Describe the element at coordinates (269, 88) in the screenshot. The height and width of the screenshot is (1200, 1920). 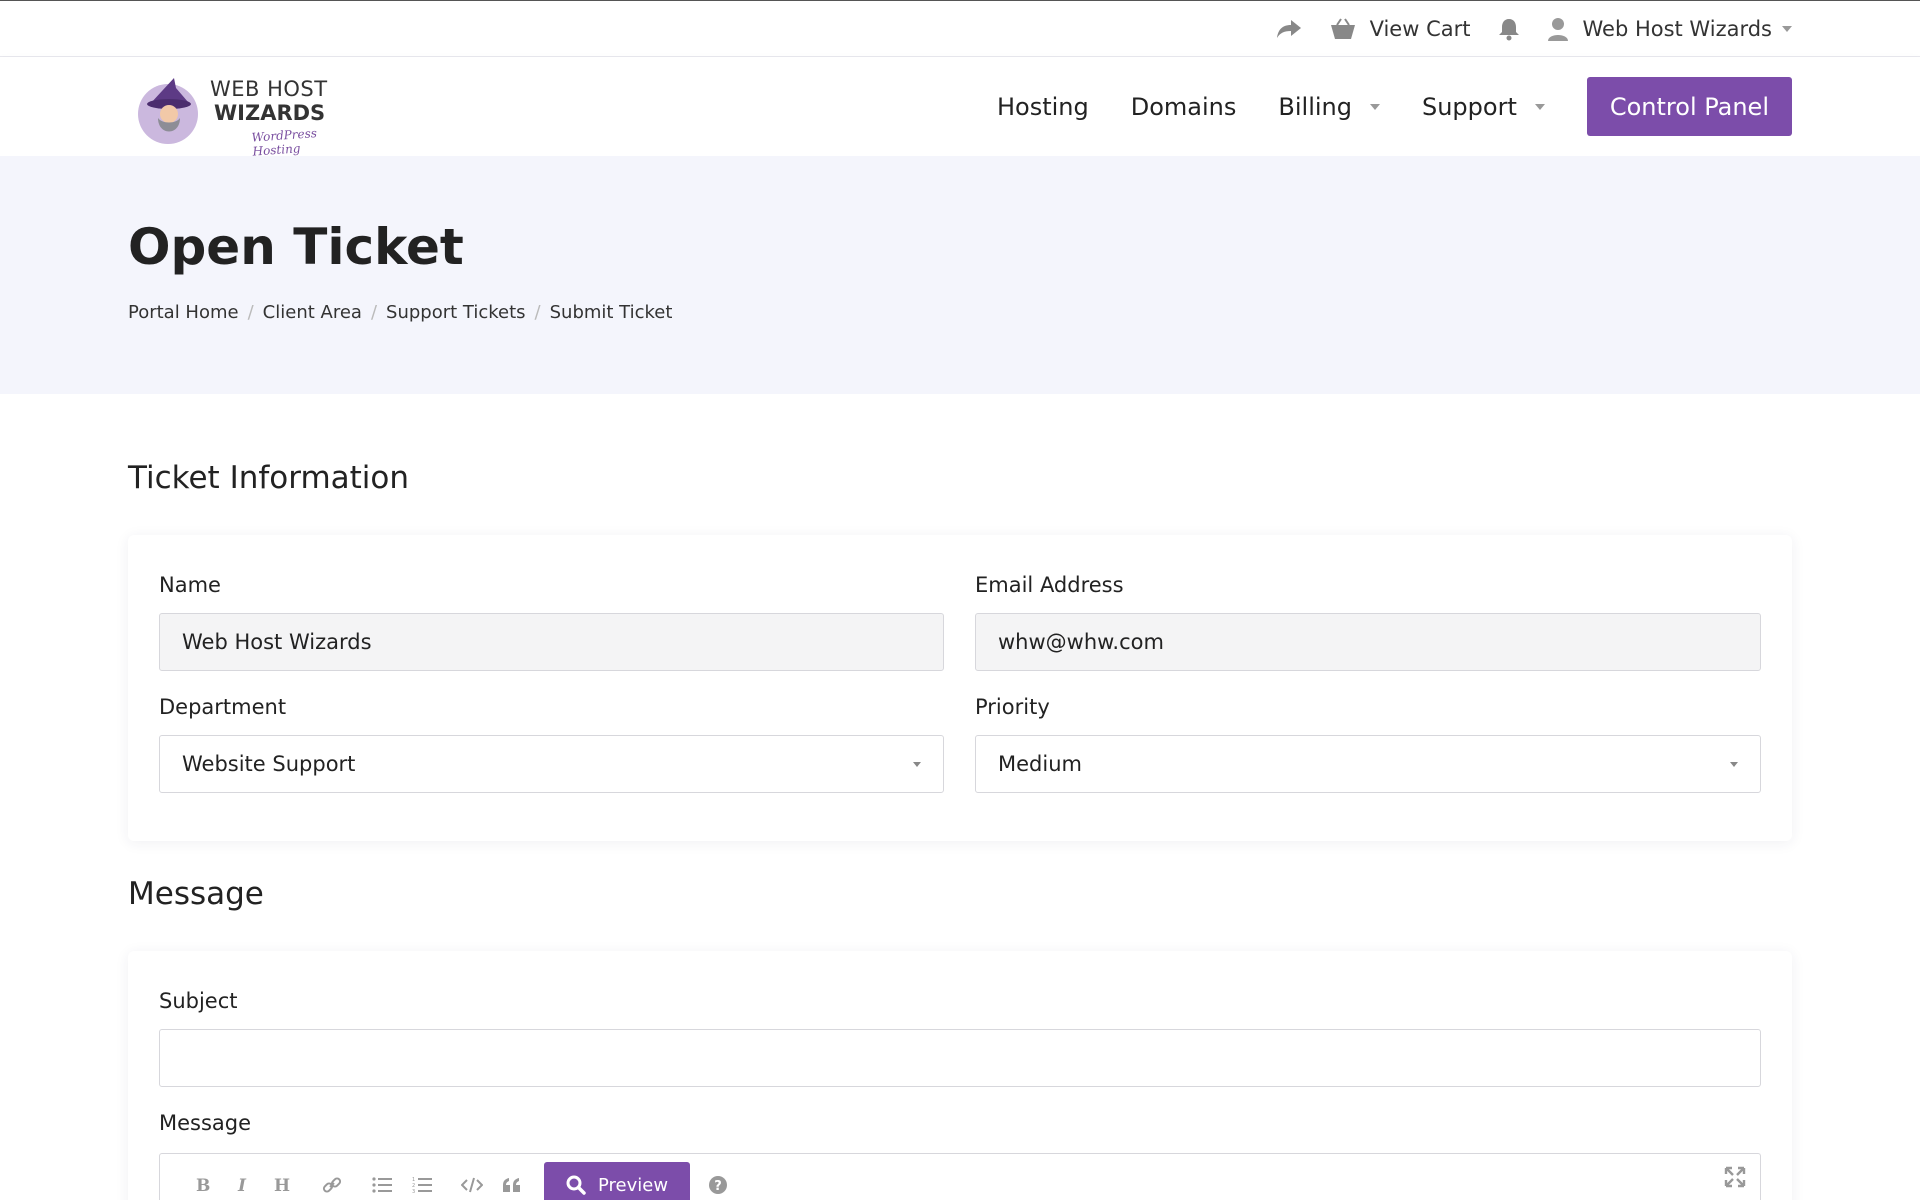
I see `brand-line1: WEB HOST` at that location.